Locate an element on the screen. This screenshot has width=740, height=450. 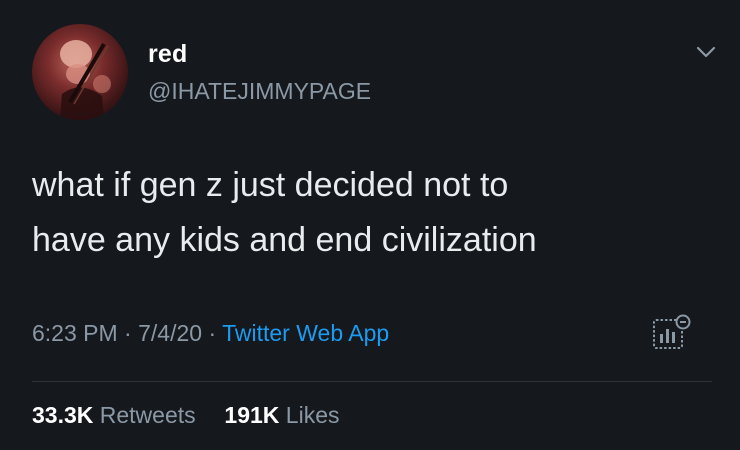
retweets-label: Retweets is located at coordinates (147, 415).